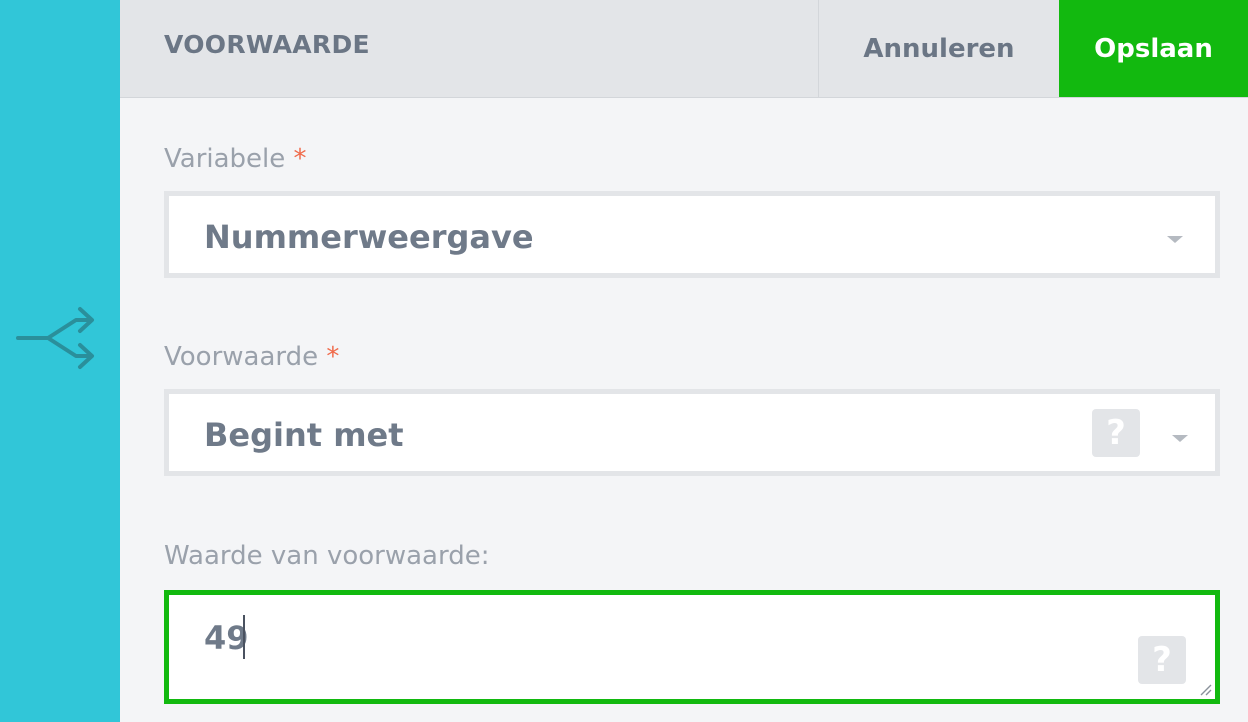  Describe the element at coordinates (241, 357) in the screenshot. I see `condition-label-text: Voorwaarde` at that location.